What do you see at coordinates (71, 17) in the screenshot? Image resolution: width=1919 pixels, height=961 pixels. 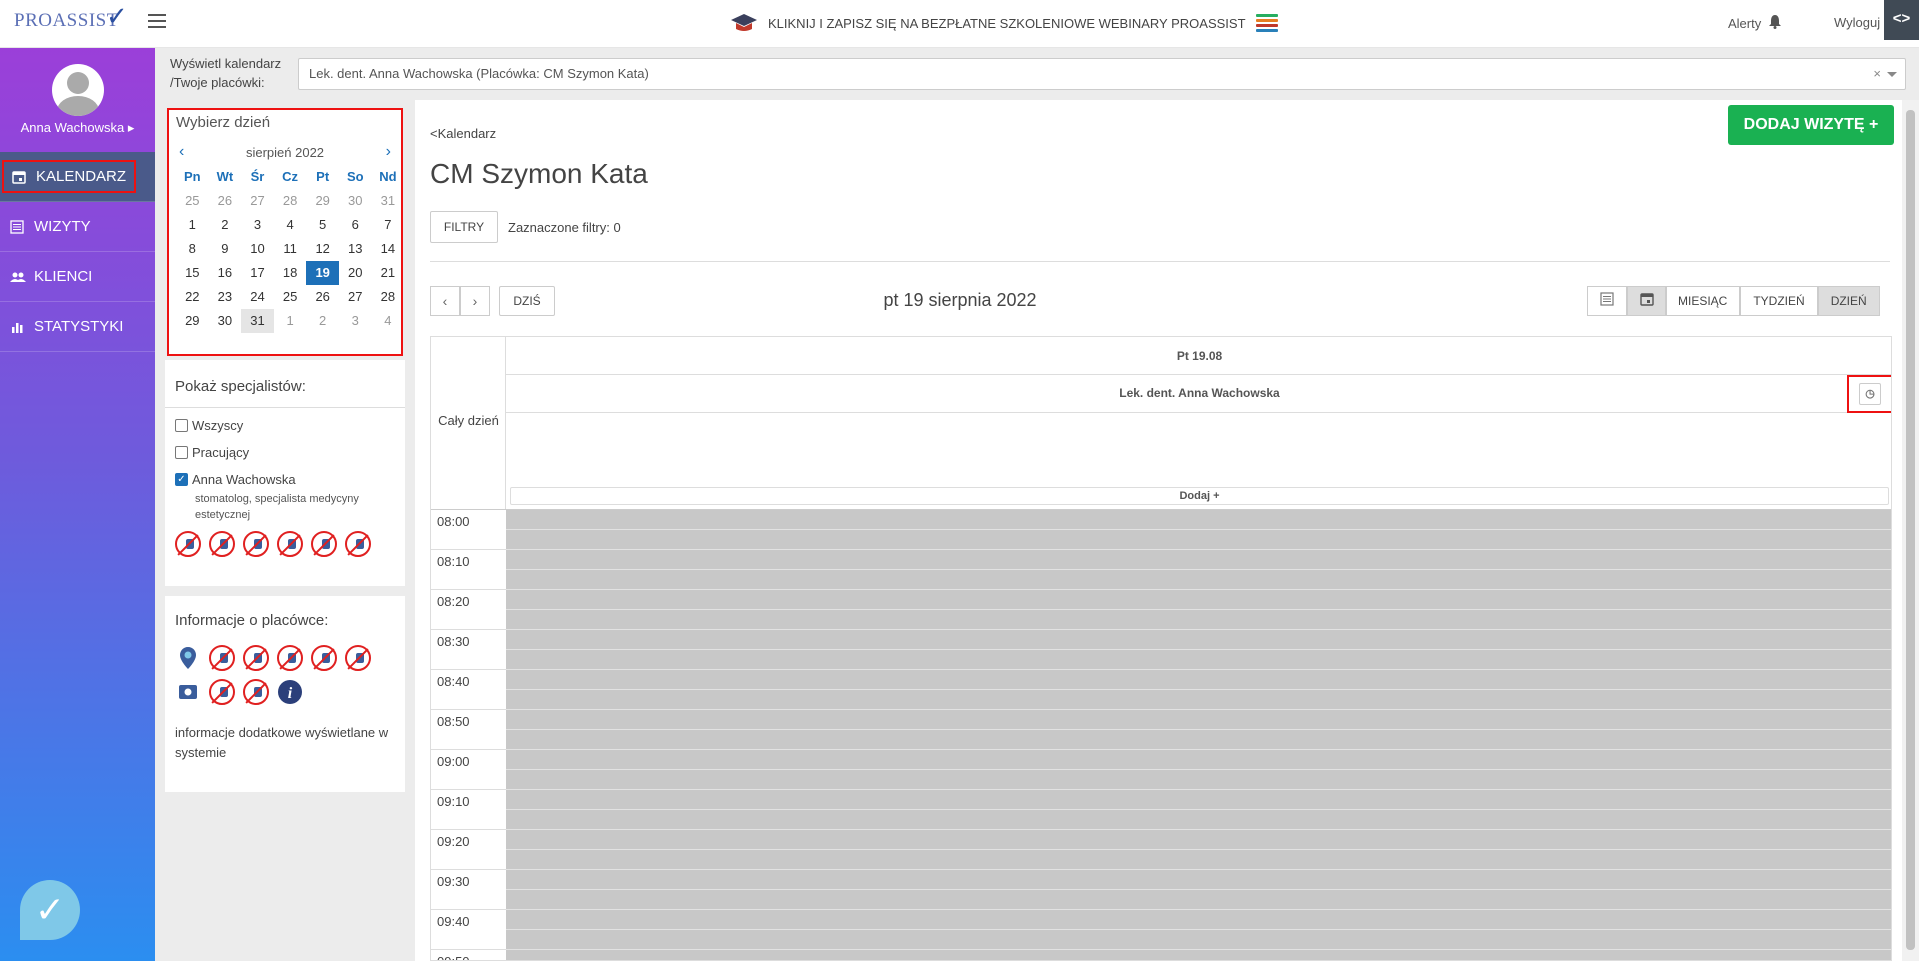 I see `proassist-logo: PROASSIST ✓` at bounding box center [71, 17].